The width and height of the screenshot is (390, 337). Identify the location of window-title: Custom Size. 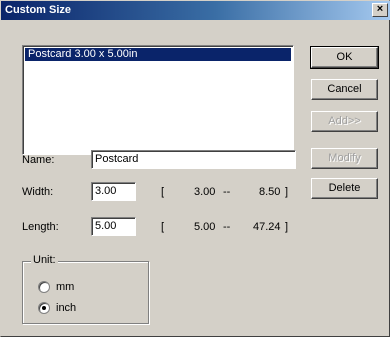
(38, 10).